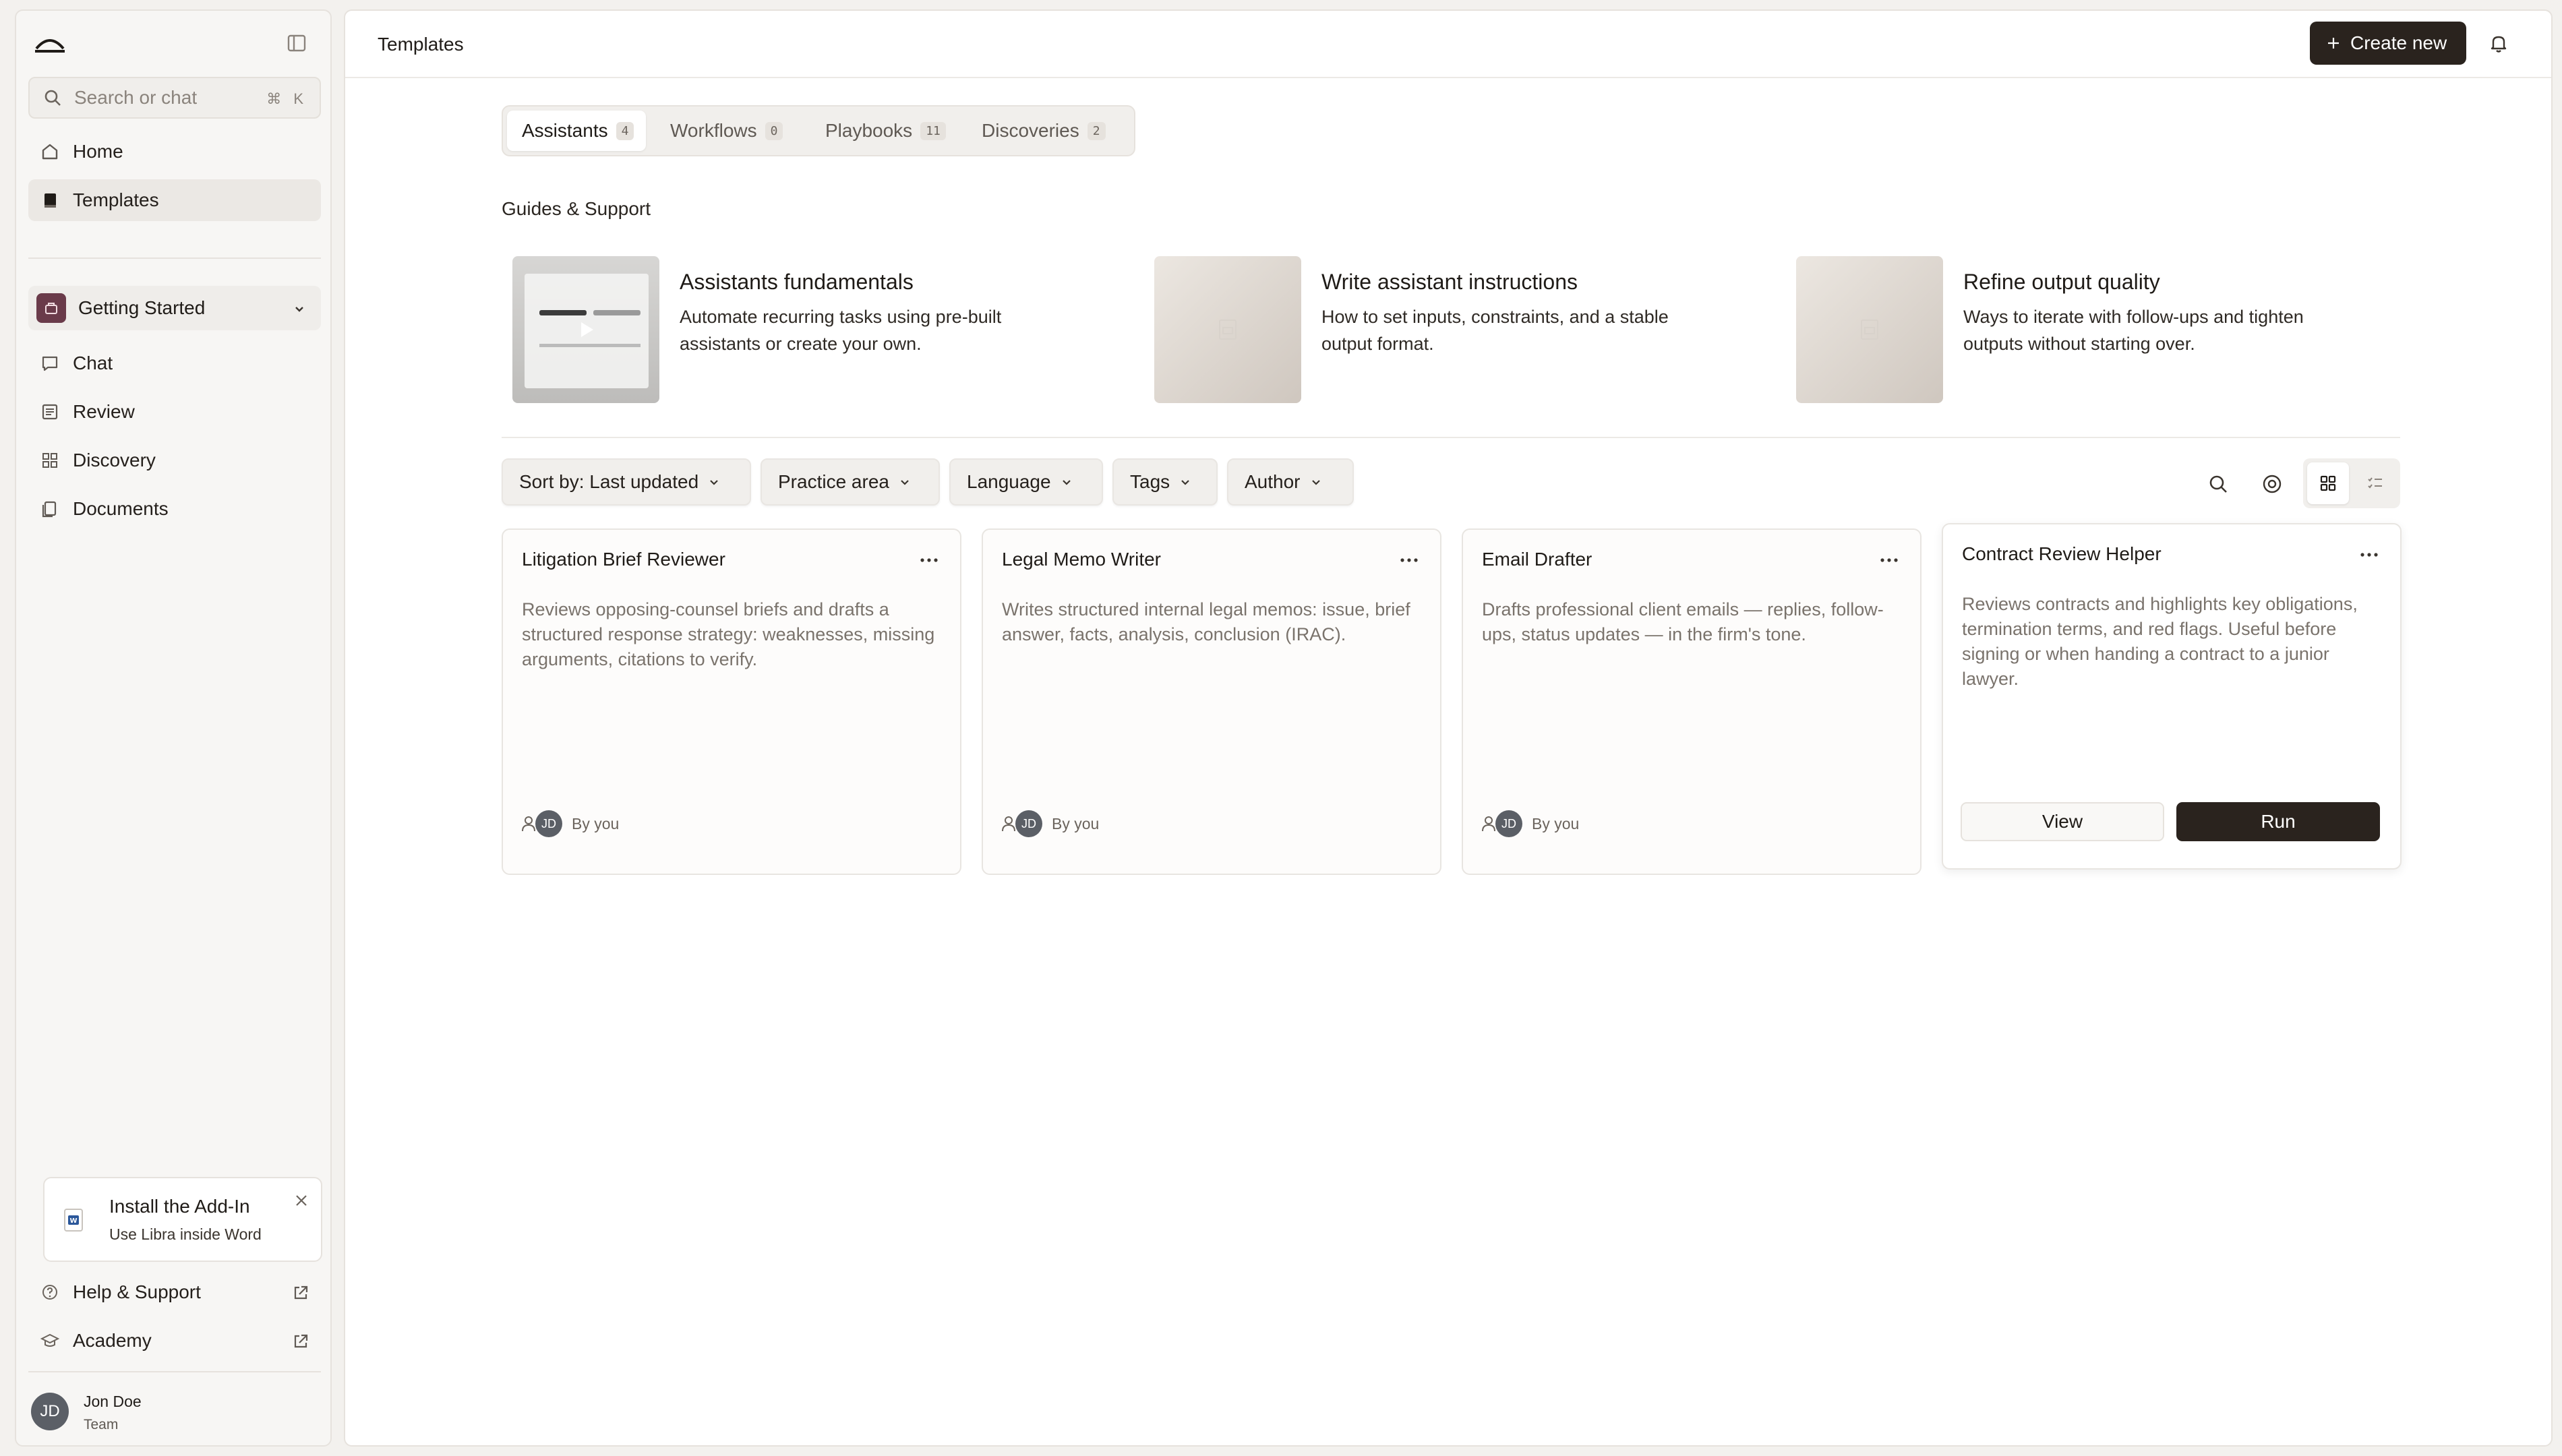 This screenshot has height=1456, width=2562. I want to click on tab-label: Assistants, so click(565, 130).